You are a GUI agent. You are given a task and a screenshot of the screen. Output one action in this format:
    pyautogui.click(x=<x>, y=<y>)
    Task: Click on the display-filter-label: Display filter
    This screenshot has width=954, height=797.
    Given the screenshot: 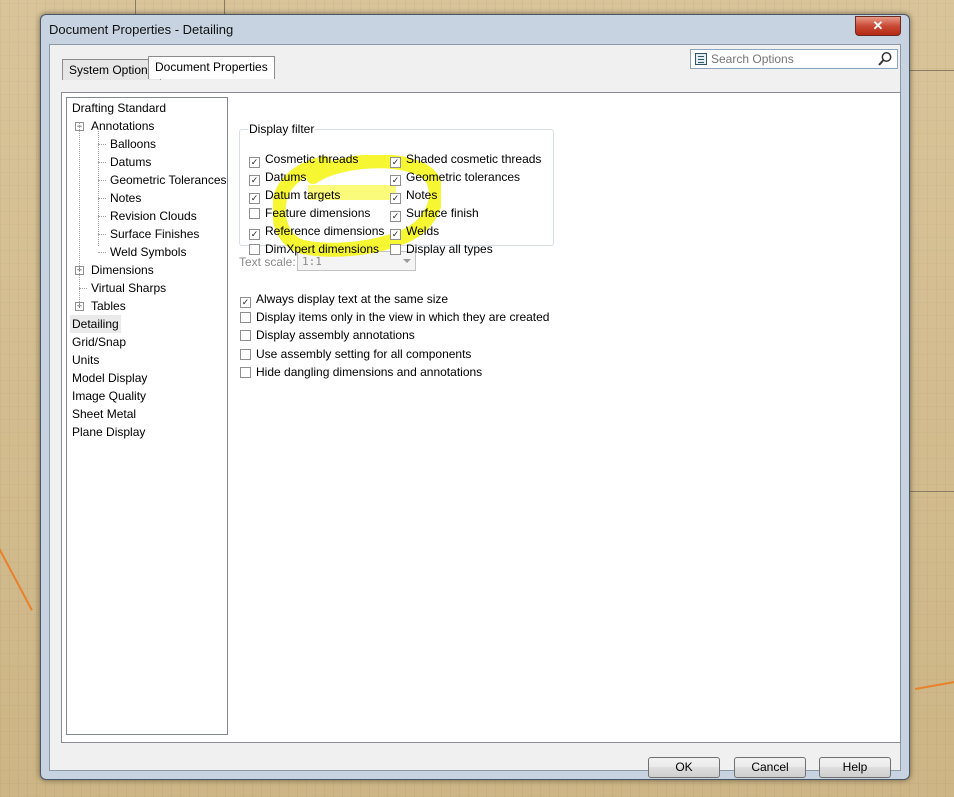 What is the action you would take?
    pyautogui.click(x=282, y=129)
    